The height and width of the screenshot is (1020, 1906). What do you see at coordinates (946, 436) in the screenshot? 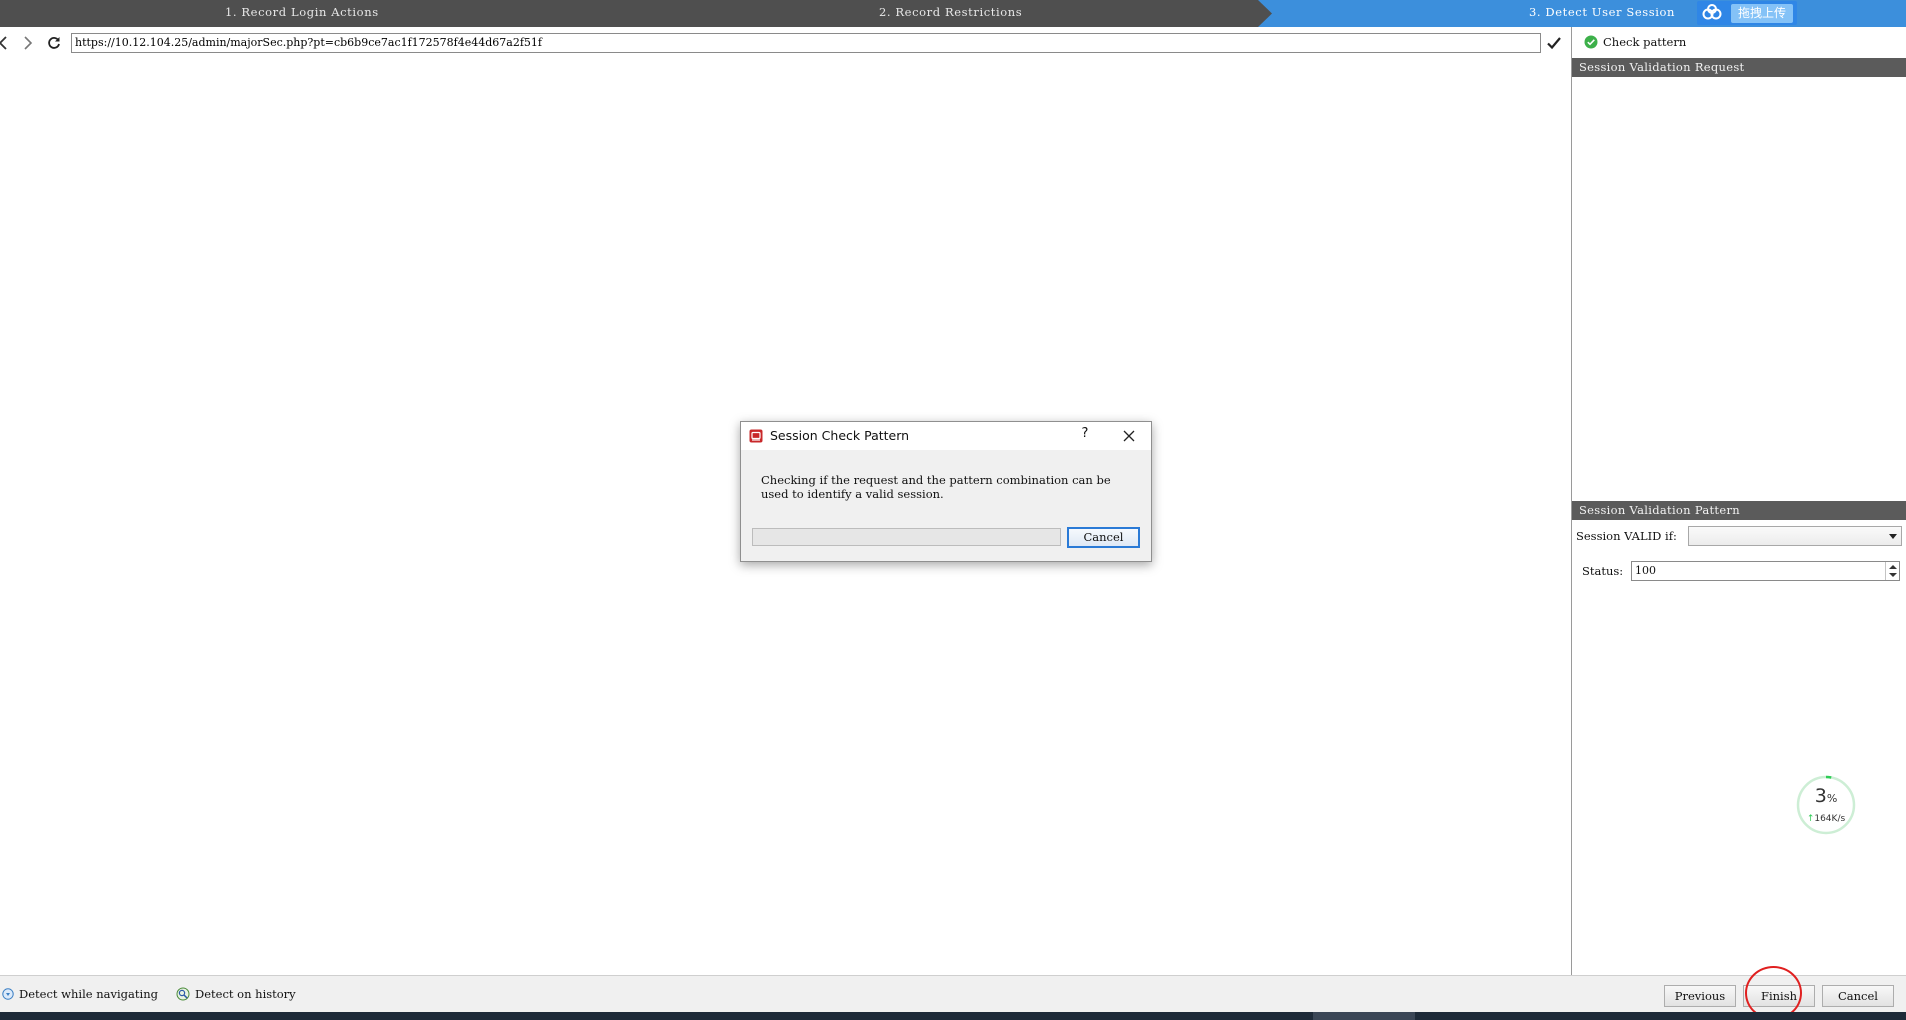
I see `dialog-title-bar: Session Check Pattern ?` at bounding box center [946, 436].